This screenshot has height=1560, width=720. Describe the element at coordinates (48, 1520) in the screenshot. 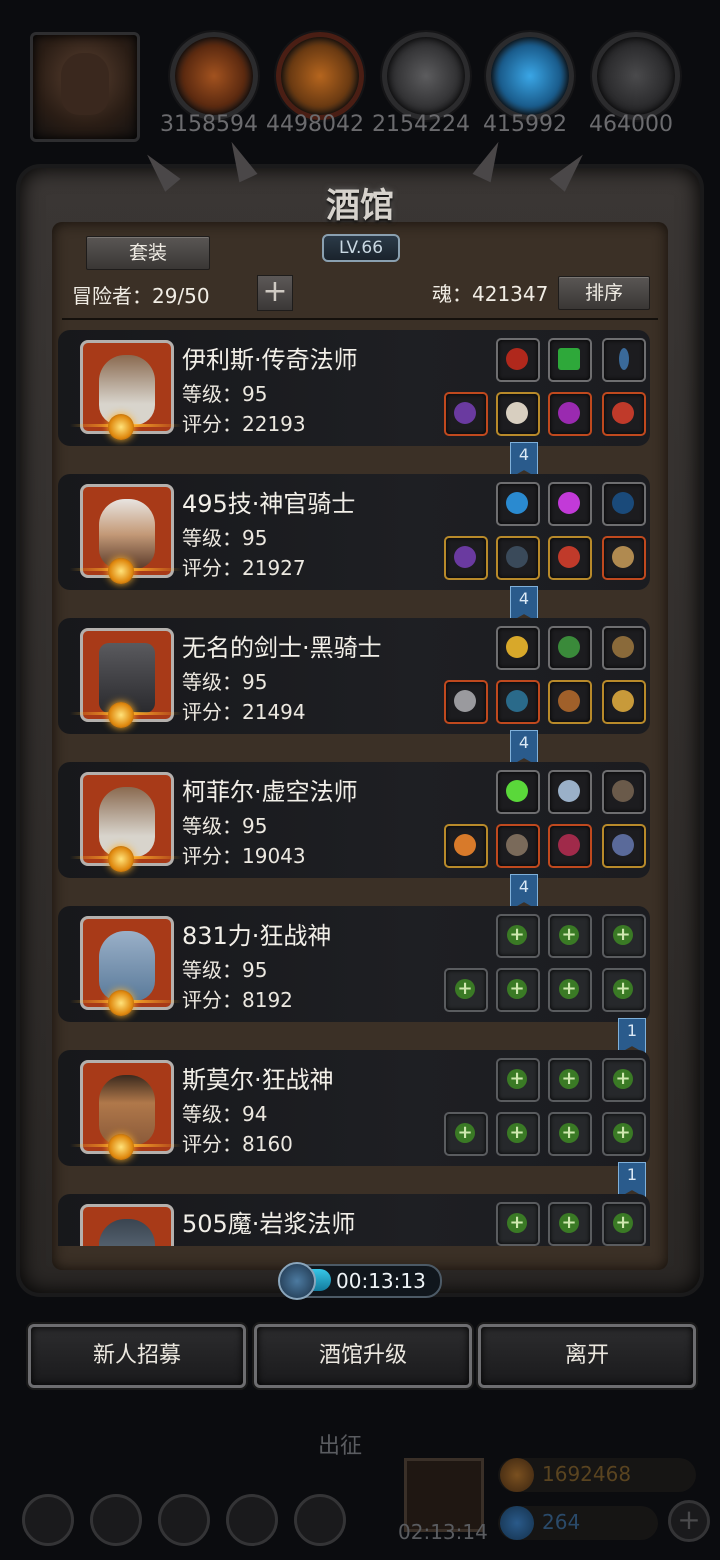

I see `settings-icon` at that location.